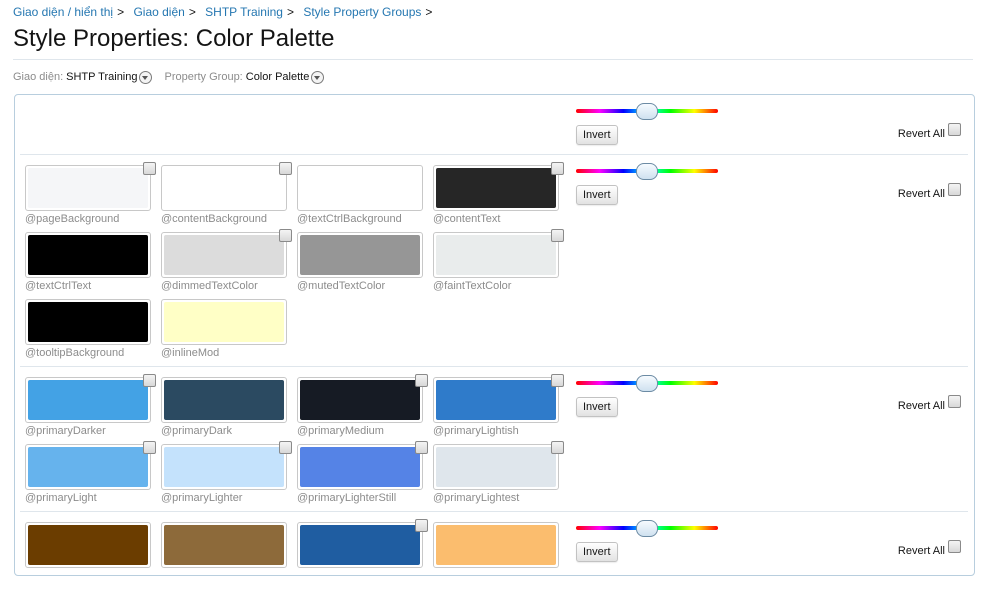  I want to click on swatch-property-name: @contentText, so click(467, 219).